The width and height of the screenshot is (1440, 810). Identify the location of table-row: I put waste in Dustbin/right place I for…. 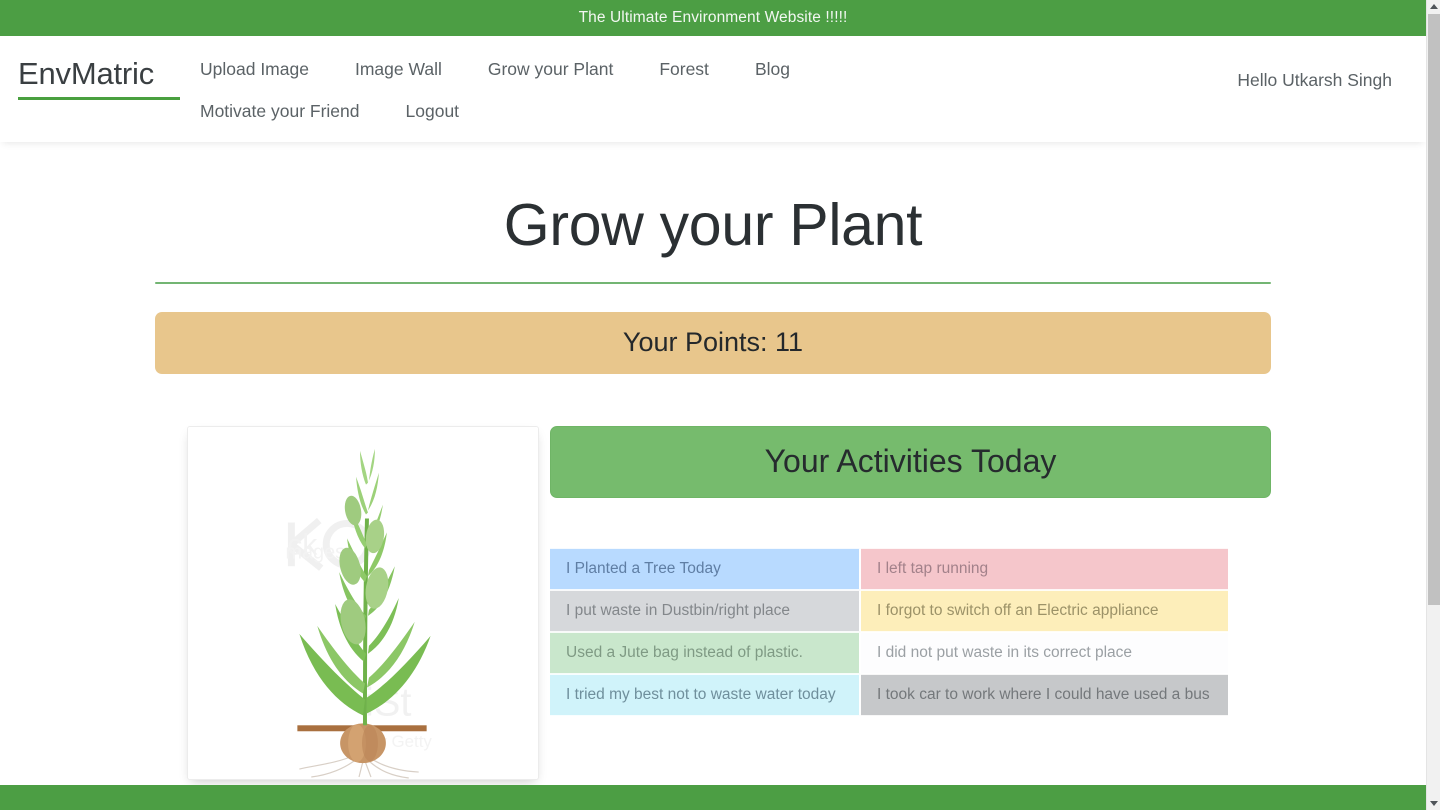
(889, 610).